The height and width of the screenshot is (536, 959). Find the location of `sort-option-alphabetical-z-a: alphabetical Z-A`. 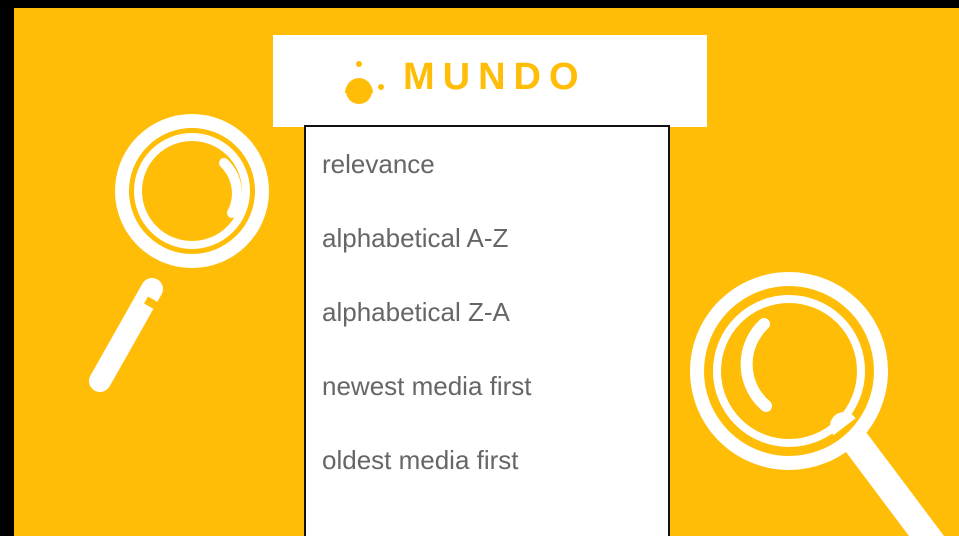

sort-option-alphabetical-z-a: alphabetical Z-A is located at coordinates (416, 312).